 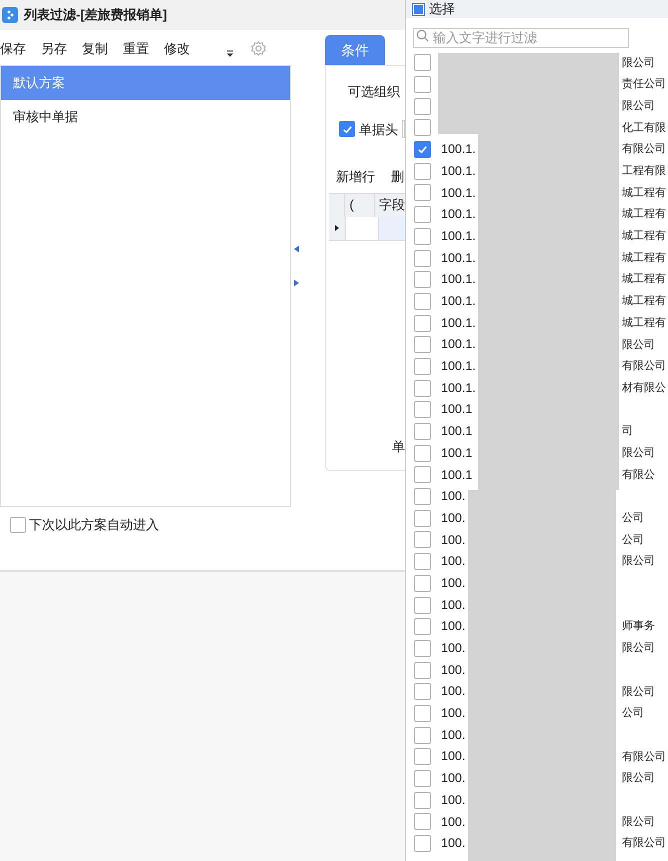 I want to click on input-field, so click(x=403, y=129).